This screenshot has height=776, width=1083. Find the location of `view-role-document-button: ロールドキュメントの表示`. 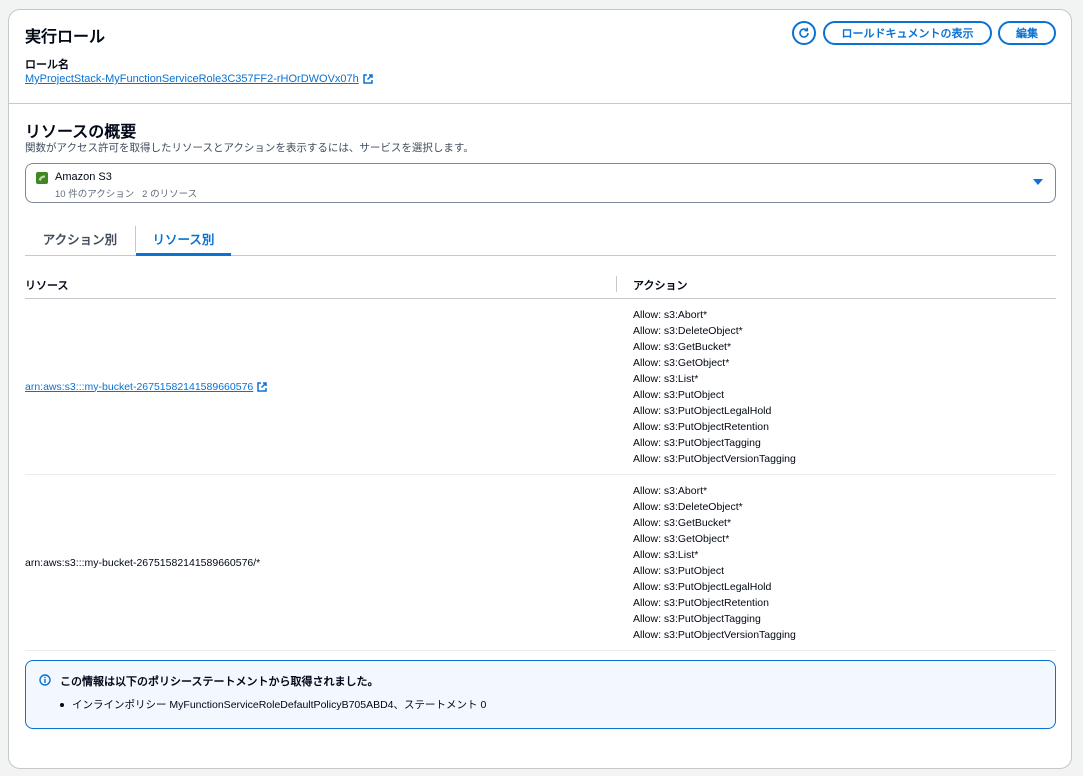

view-role-document-button: ロールドキュメントの表示 is located at coordinates (907, 33).